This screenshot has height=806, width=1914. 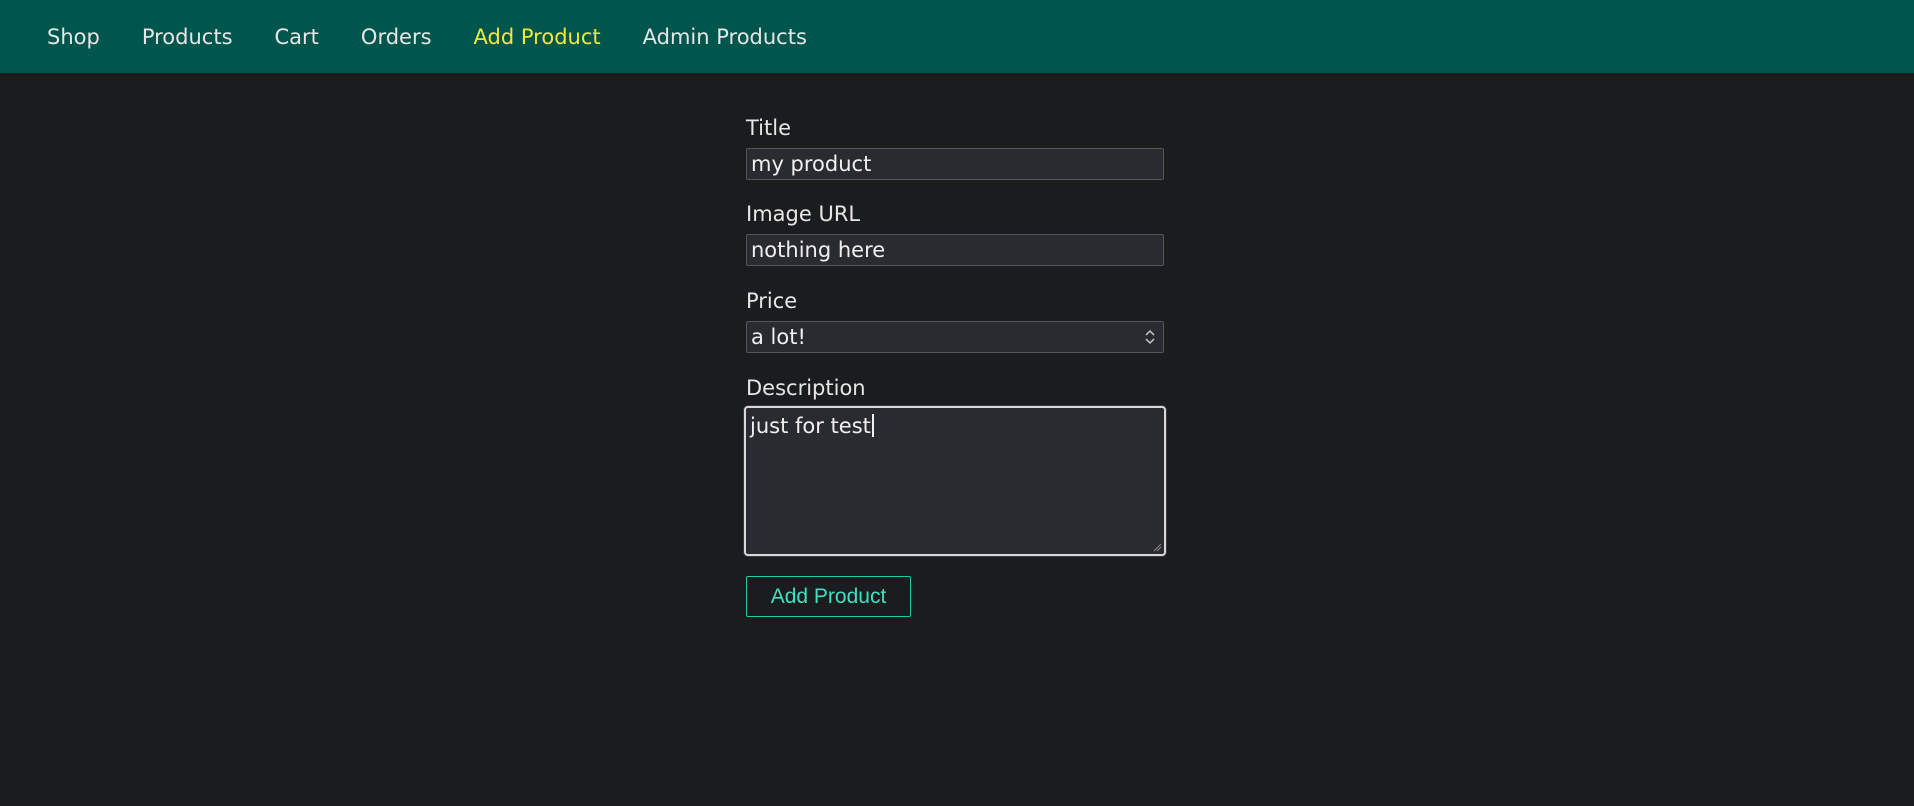 I want to click on nav-cart: Cart, so click(x=297, y=37).